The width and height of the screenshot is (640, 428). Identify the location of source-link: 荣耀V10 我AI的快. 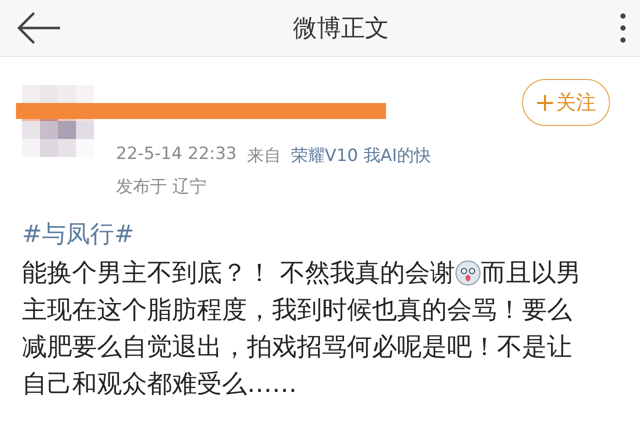
(361, 155).